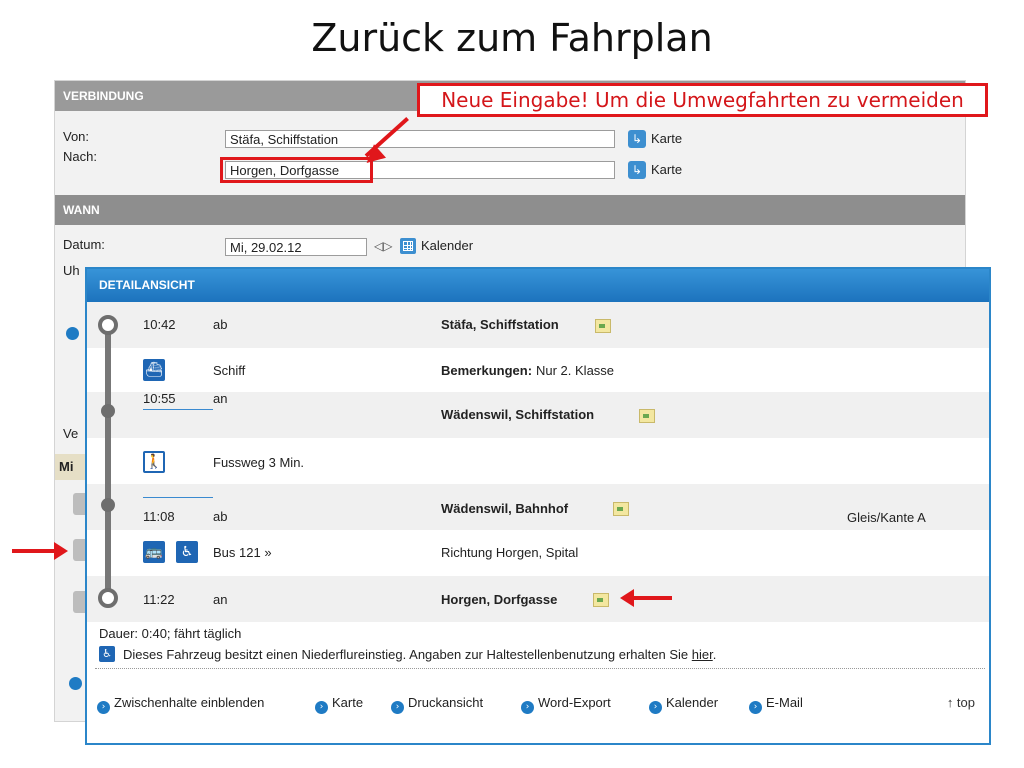 This screenshot has width=1024, height=768. Describe the element at coordinates (296, 247) in the screenshot. I see `datum-input: Mi, 29.02.12` at that location.